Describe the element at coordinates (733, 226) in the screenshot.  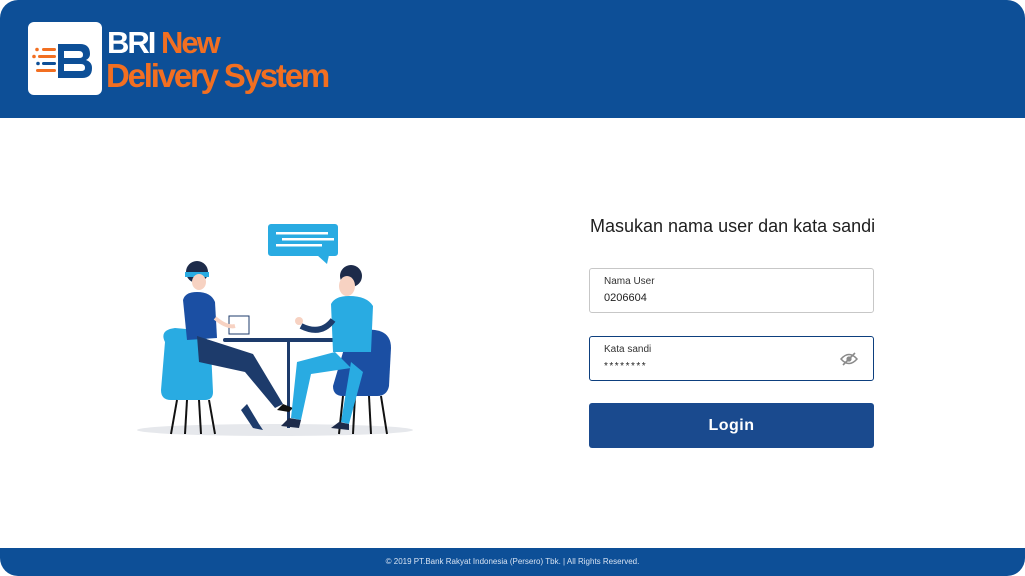
I see `form-title: Masukan nama user dan kata sandi` at that location.